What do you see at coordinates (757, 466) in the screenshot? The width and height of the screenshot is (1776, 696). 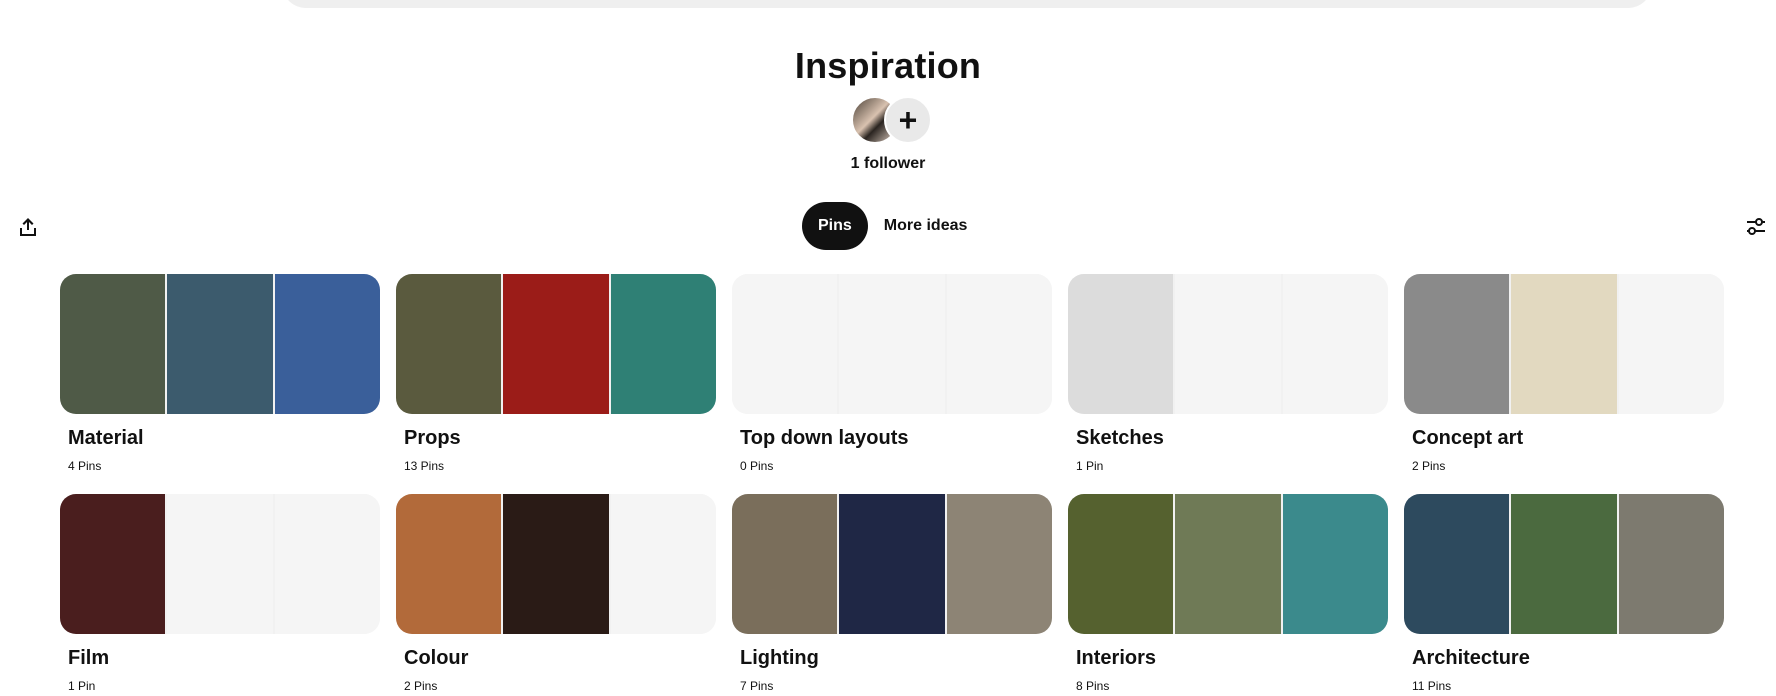 I see `section-pin-count: 0 Pins` at bounding box center [757, 466].